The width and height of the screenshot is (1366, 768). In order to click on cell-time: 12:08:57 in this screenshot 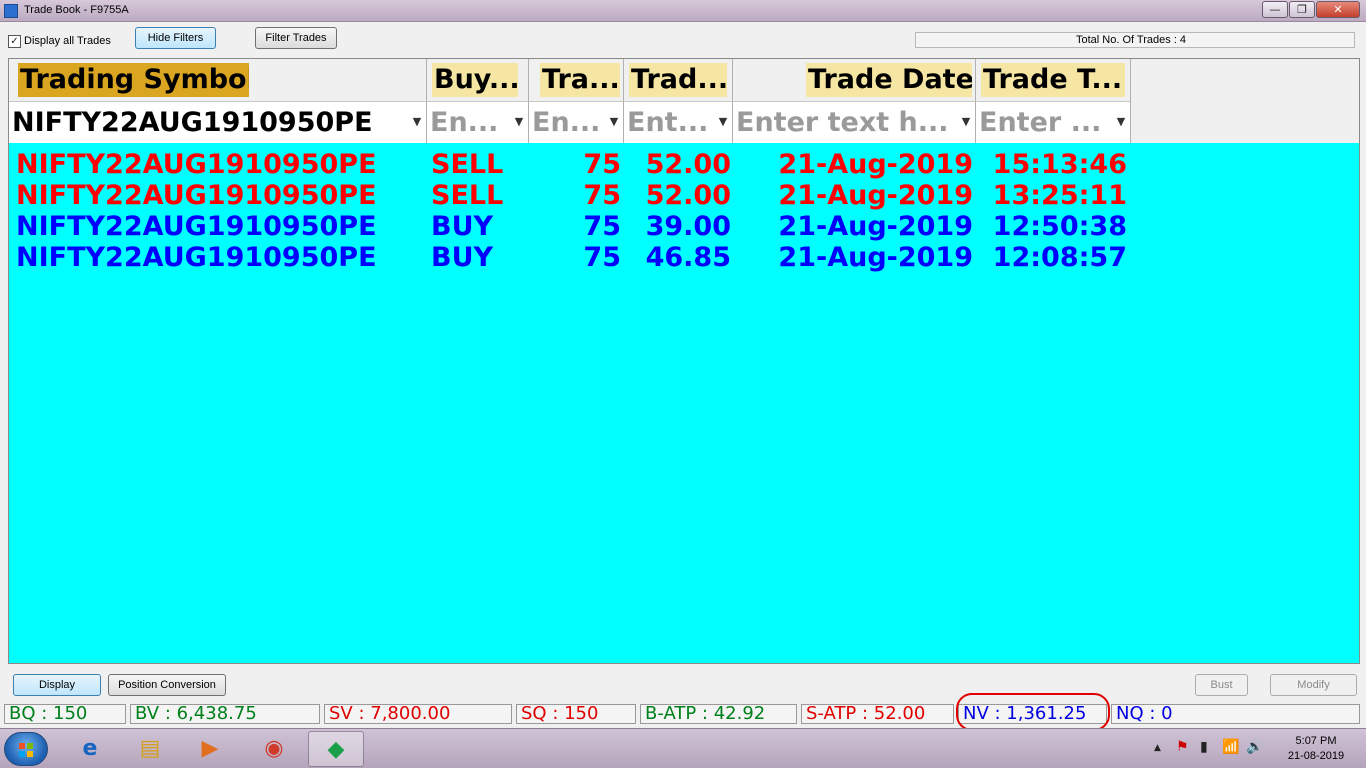, I will do `click(1059, 257)`.